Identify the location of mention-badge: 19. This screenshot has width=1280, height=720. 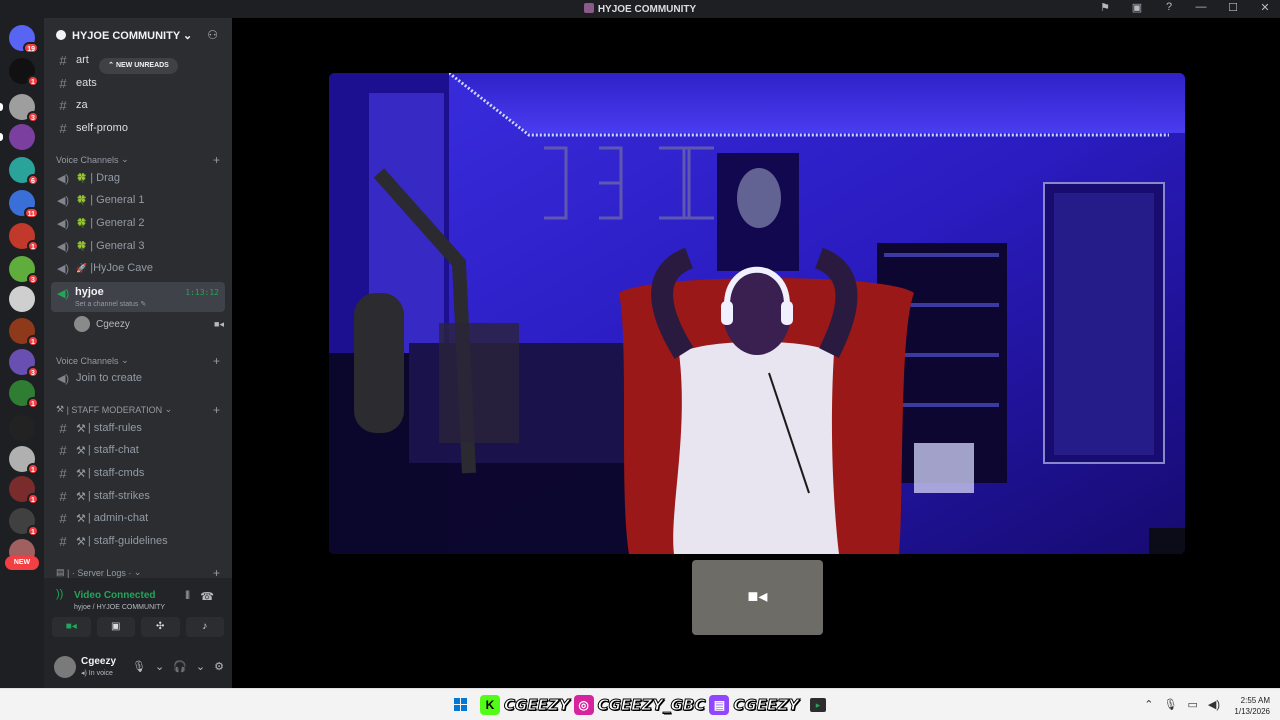
(31, 48).